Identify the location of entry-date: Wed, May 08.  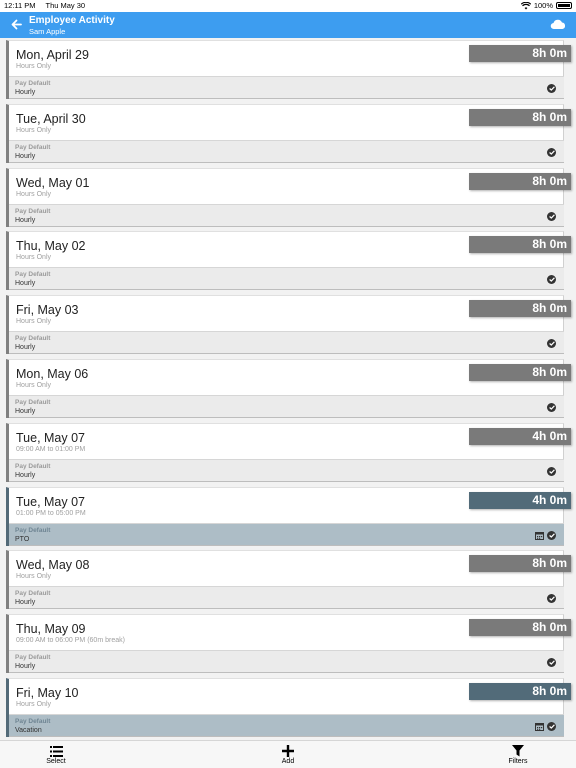
(53, 565).